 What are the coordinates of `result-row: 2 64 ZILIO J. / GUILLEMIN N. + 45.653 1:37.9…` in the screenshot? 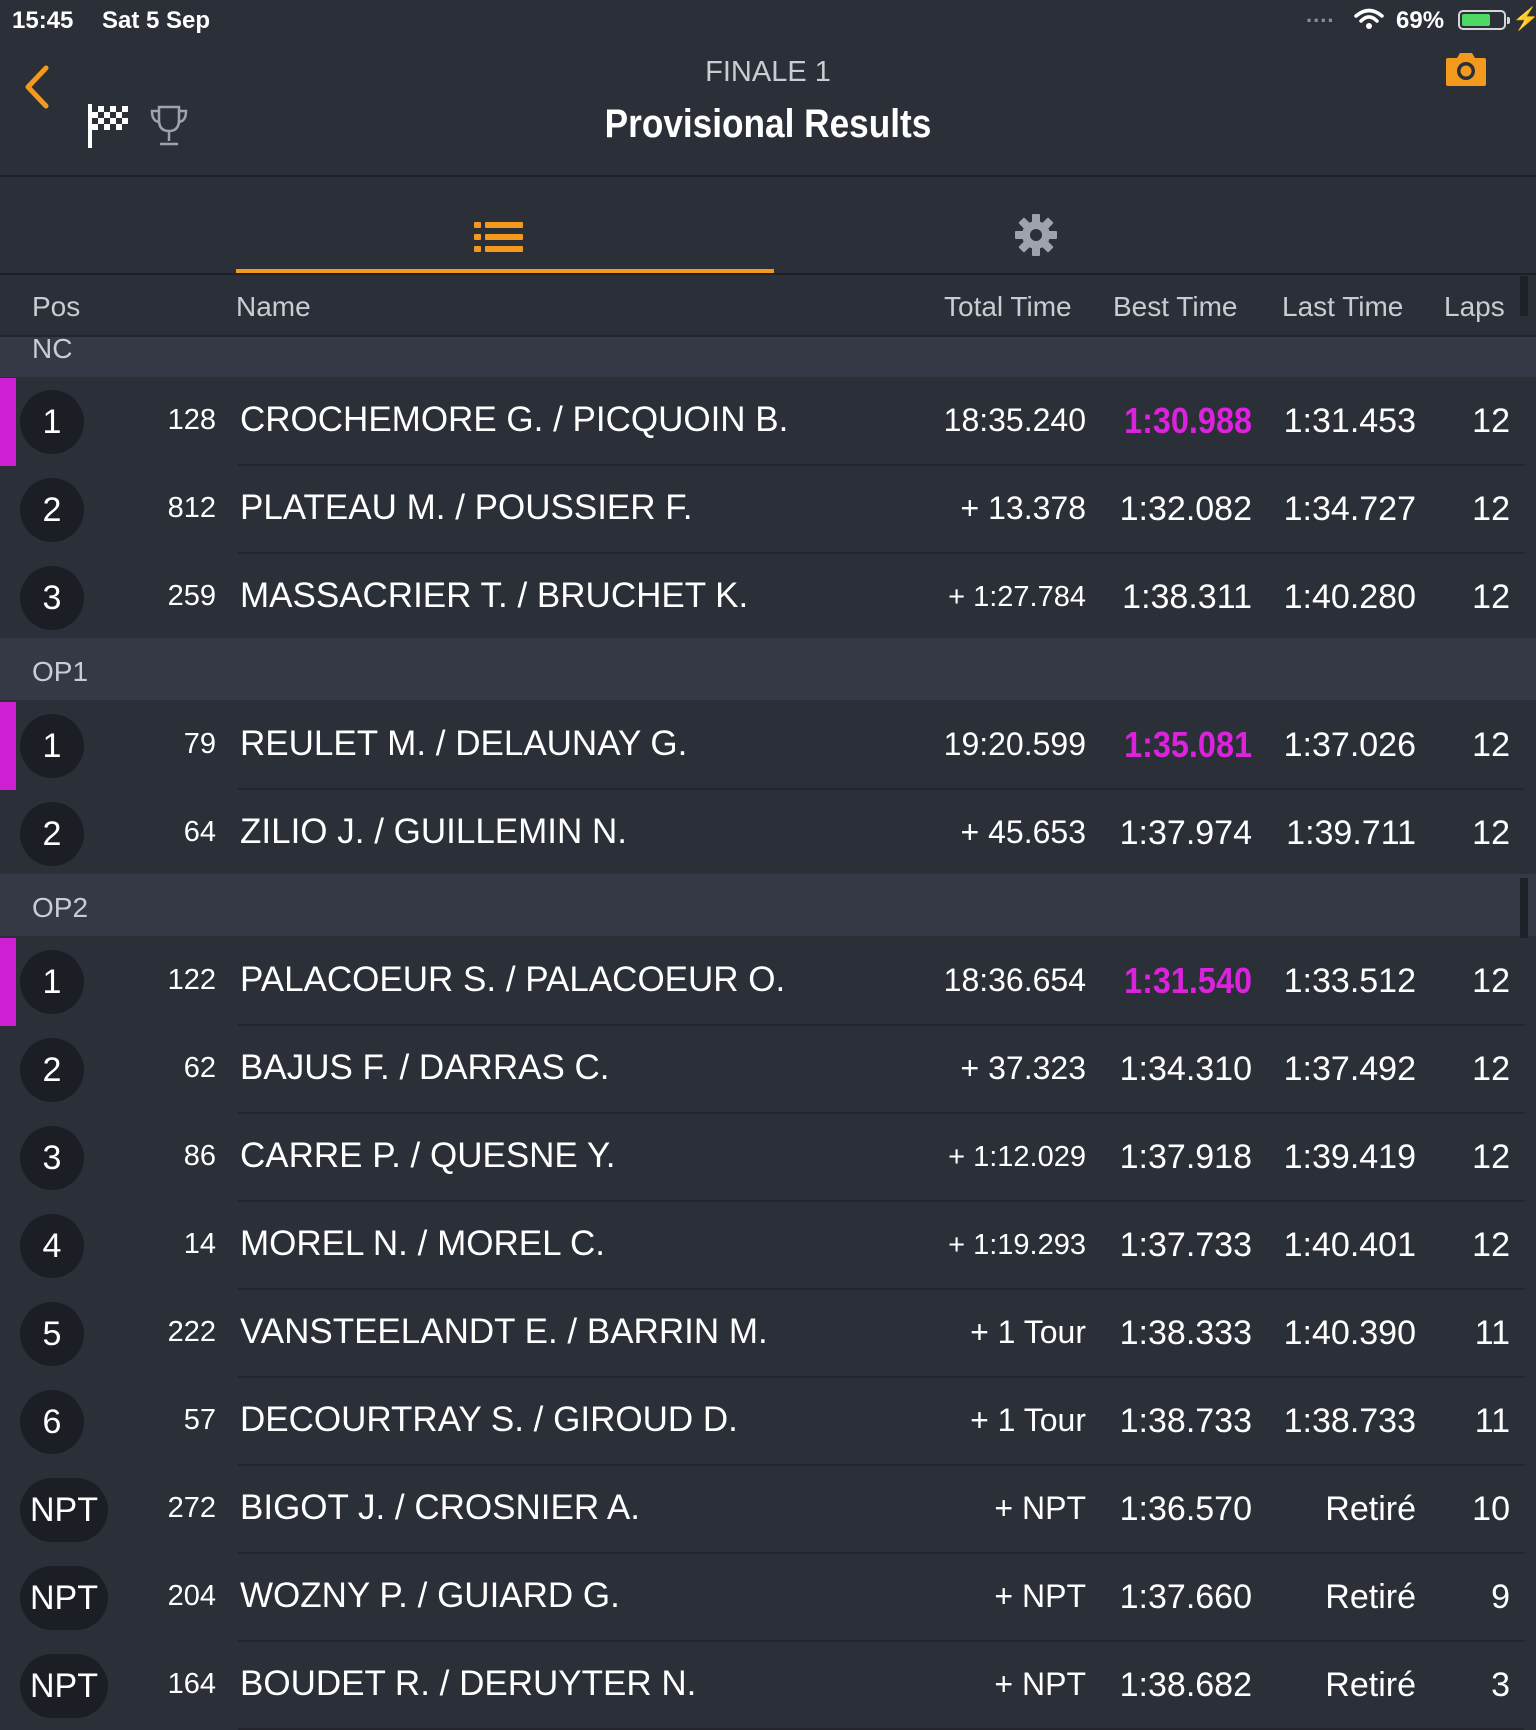 It's located at (768, 834).